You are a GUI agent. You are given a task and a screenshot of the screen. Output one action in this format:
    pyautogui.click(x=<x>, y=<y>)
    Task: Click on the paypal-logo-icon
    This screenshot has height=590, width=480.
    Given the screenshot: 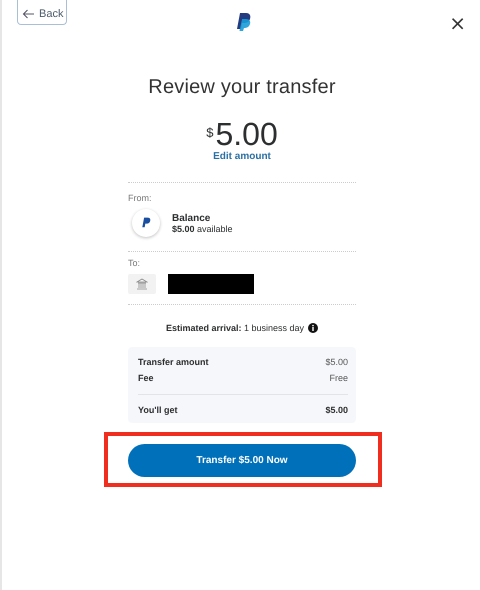 What is the action you would take?
    pyautogui.click(x=146, y=223)
    